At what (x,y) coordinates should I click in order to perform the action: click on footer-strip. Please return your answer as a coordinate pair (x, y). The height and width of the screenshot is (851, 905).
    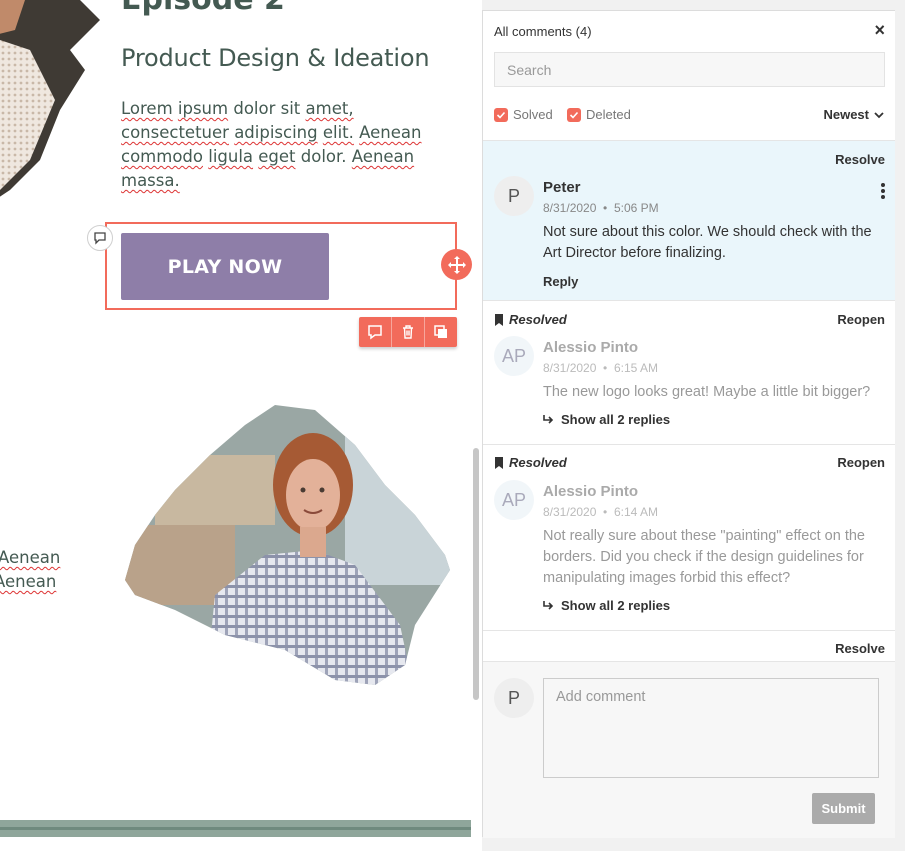
    Looking at the image, I should click on (235, 828).